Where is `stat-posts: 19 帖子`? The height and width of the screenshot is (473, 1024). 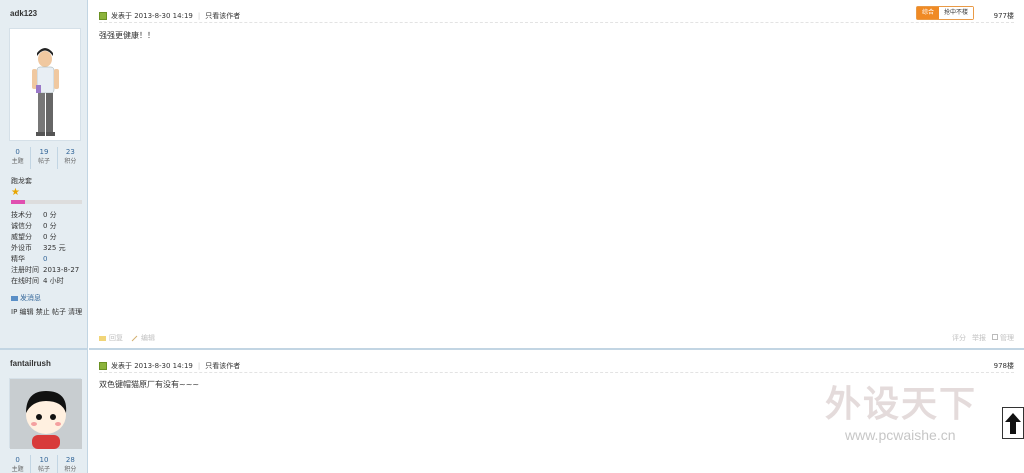
stat-posts: 19 帖子 is located at coordinates (44, 158).